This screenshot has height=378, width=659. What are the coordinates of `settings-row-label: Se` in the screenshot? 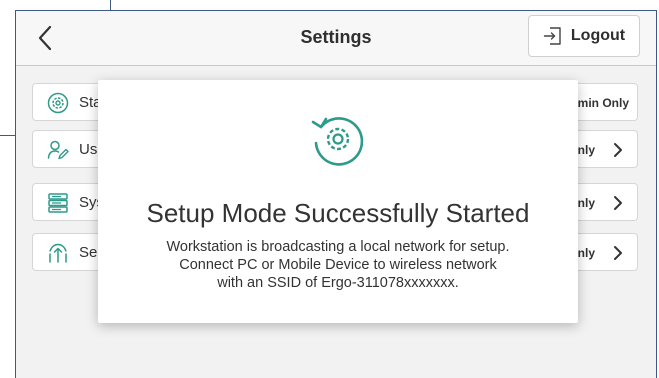 It's located at (88, 252).